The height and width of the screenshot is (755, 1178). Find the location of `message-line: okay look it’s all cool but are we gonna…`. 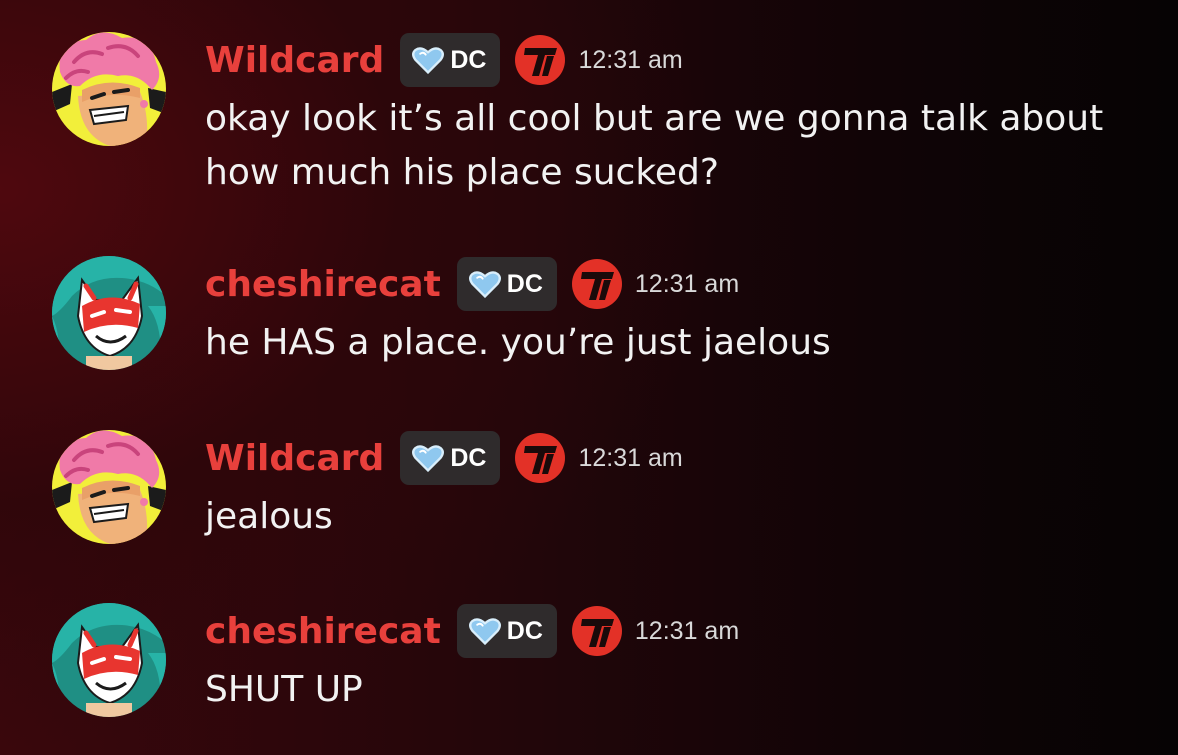

message-line: okay look it’s all cool but are we gonna… is located at coordinates (654, 118).